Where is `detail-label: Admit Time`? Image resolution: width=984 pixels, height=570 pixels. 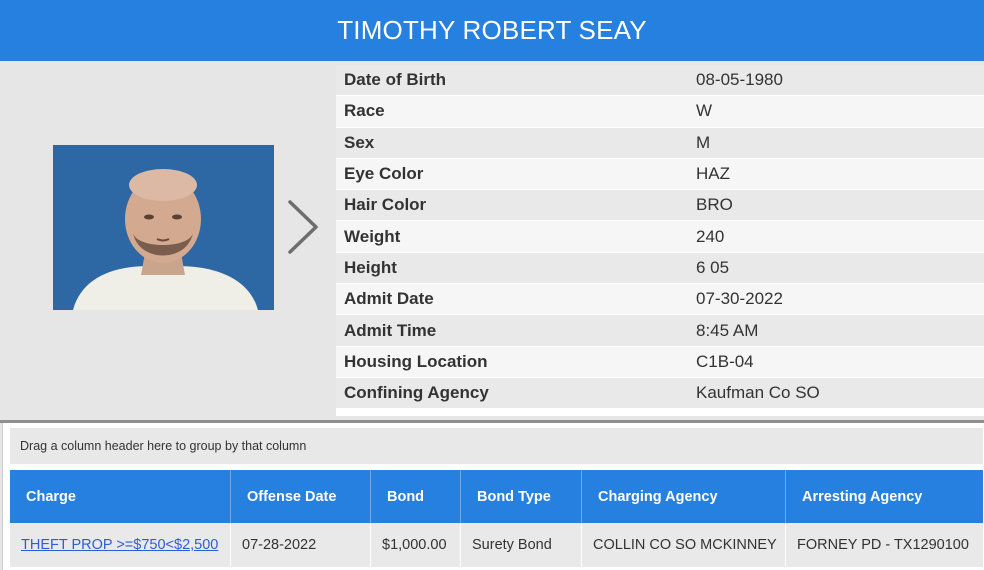 detail-label: Admit Time is located at coordinates (390, 330).